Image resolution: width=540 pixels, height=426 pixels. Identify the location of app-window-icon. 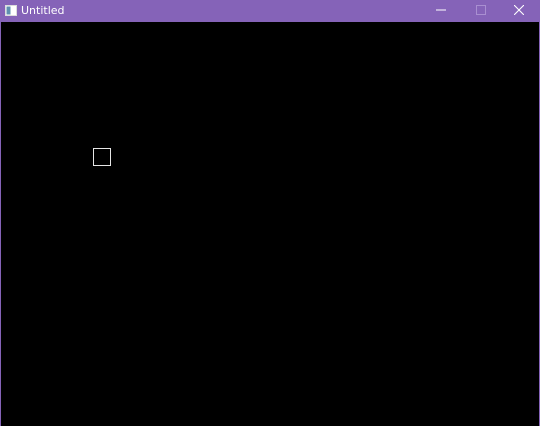
(11, 10).